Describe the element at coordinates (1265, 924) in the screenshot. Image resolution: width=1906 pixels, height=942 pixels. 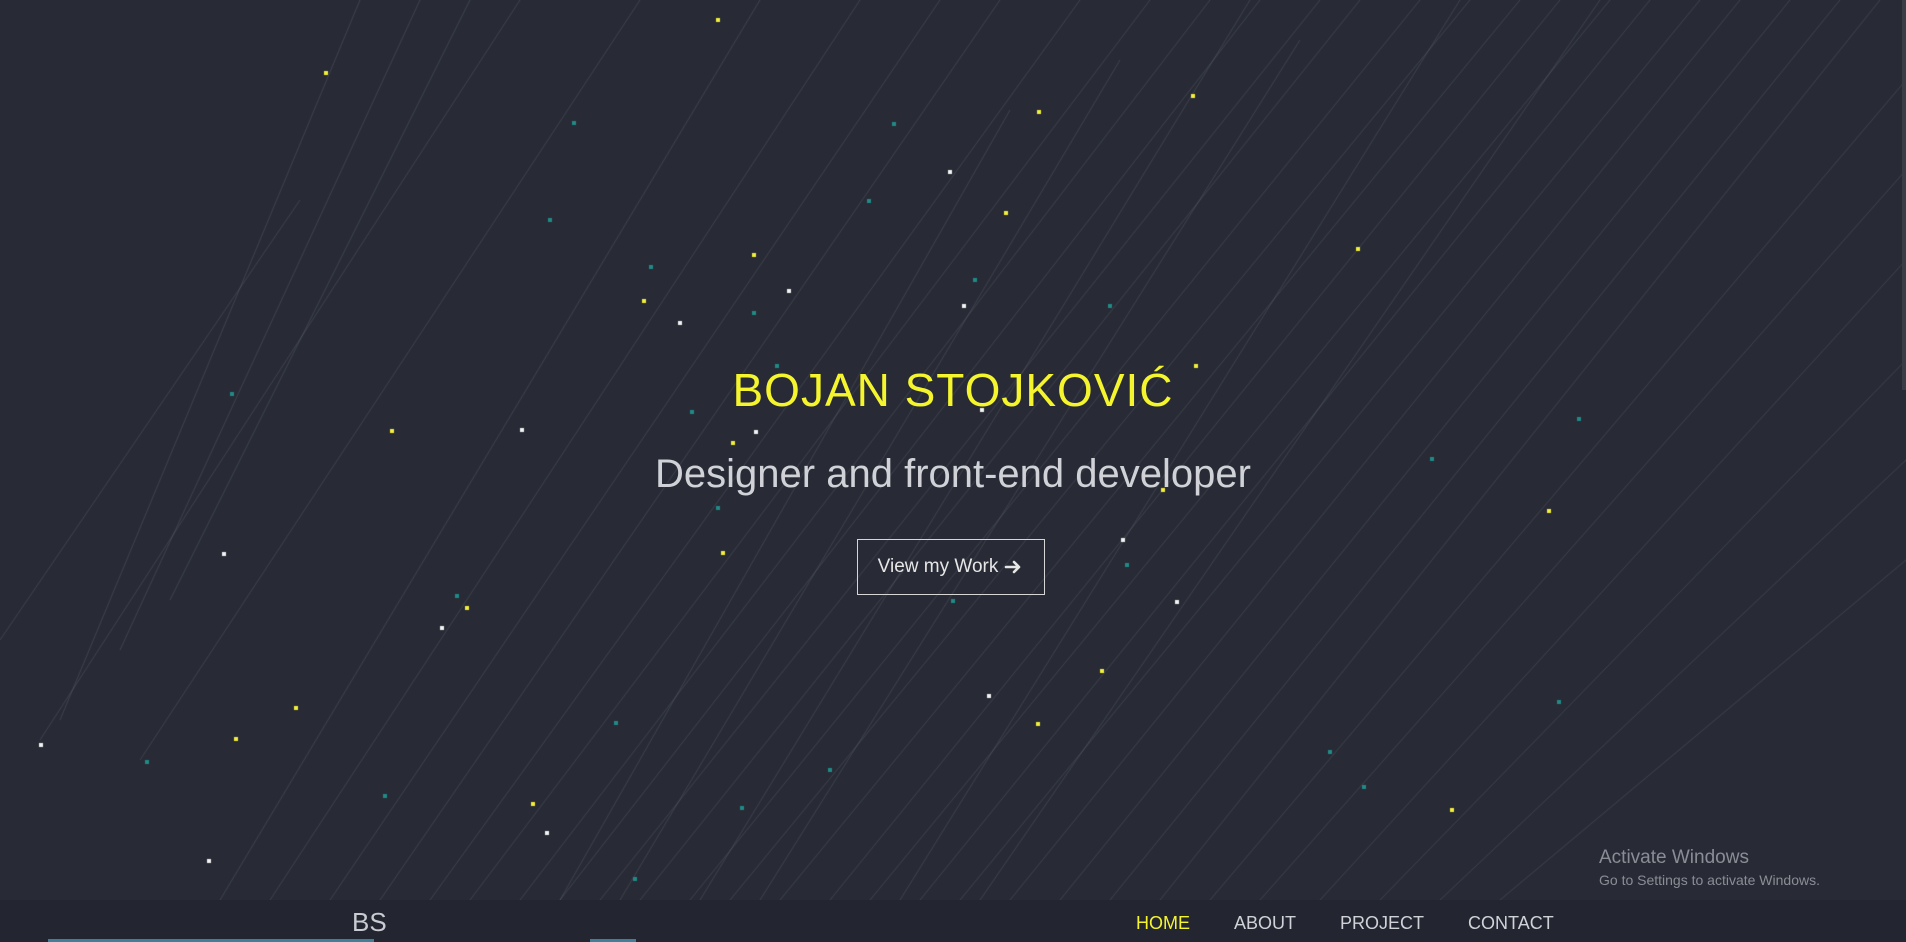
I see `nav-item-about: ABOUT` at that location.